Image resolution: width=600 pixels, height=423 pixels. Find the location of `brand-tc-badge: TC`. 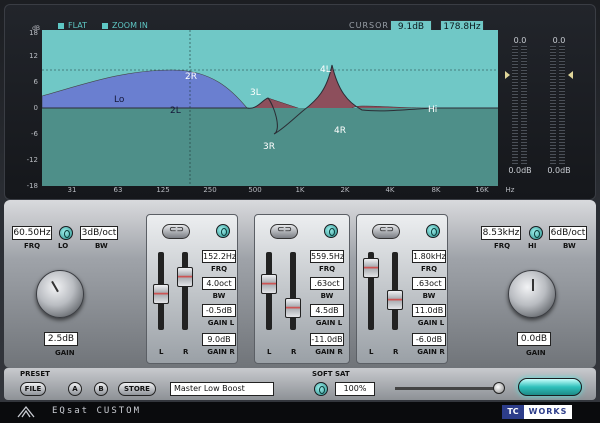

brand-tc-badge: TC is located at coordinates (513, 412).